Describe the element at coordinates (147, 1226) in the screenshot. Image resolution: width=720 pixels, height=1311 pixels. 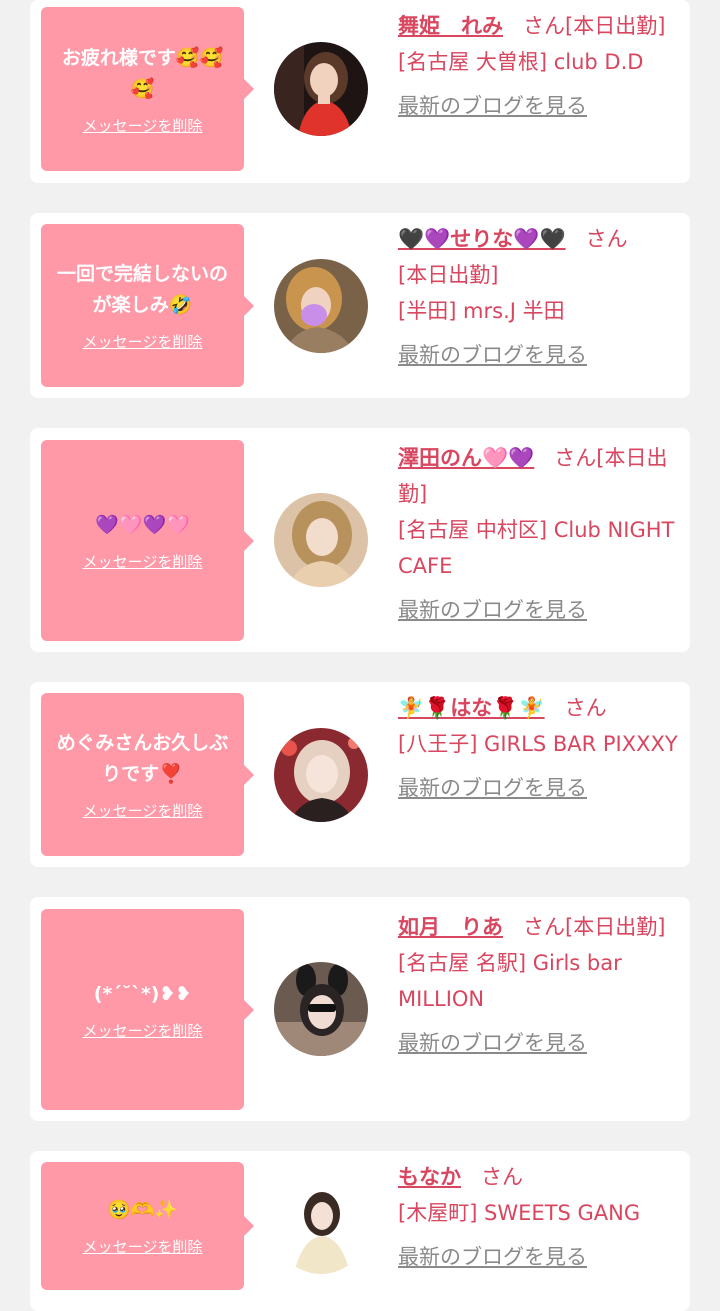
I see `message-bubble: 🥹🫶✨ メッセージを削除` at that location.